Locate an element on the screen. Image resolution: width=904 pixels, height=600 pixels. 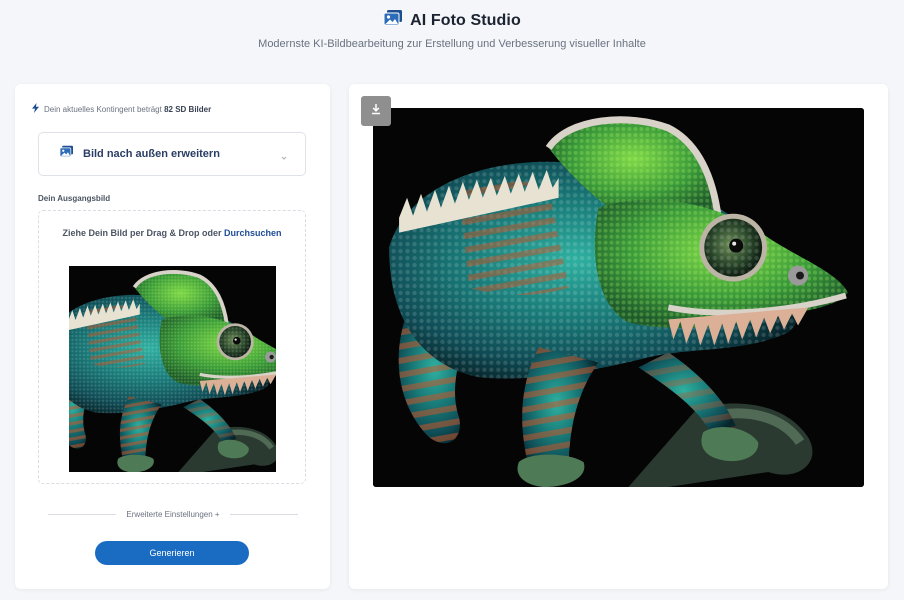
download-button is located at coordinates (376, 111).